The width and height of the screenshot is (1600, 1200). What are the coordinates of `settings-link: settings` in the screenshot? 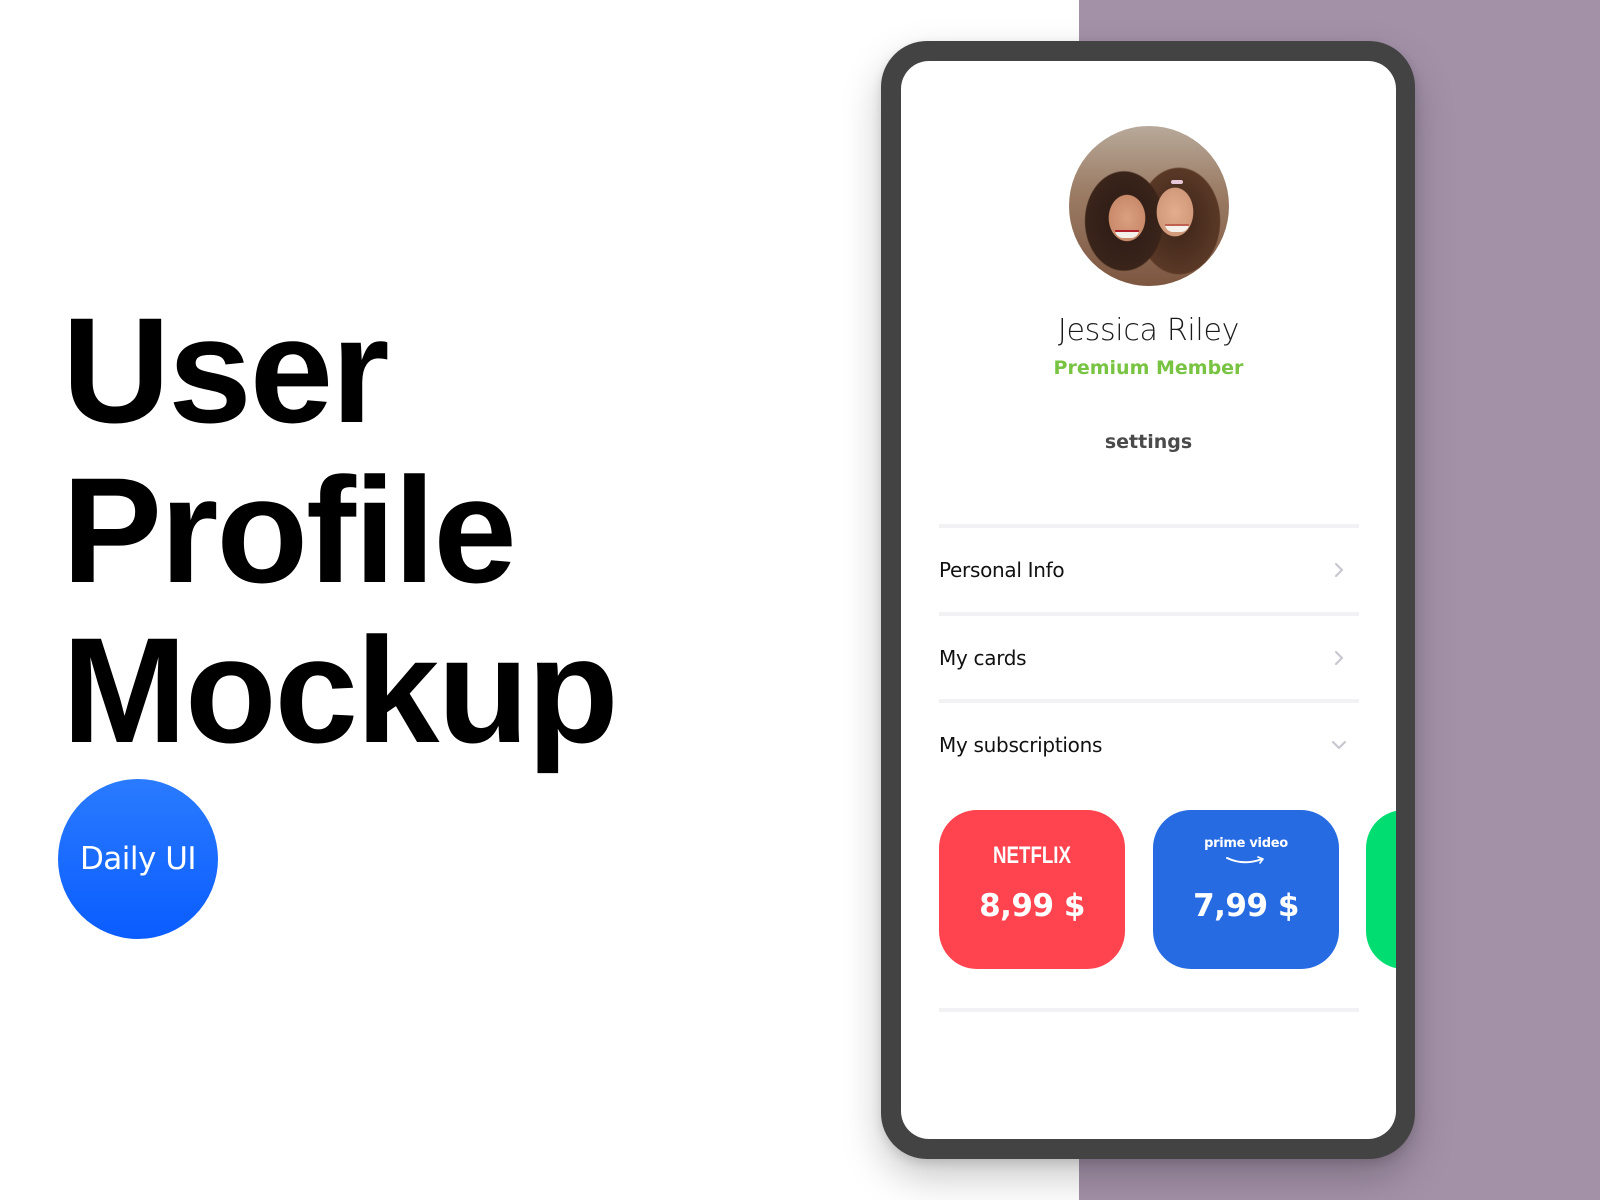 It's located at (1148, 442).